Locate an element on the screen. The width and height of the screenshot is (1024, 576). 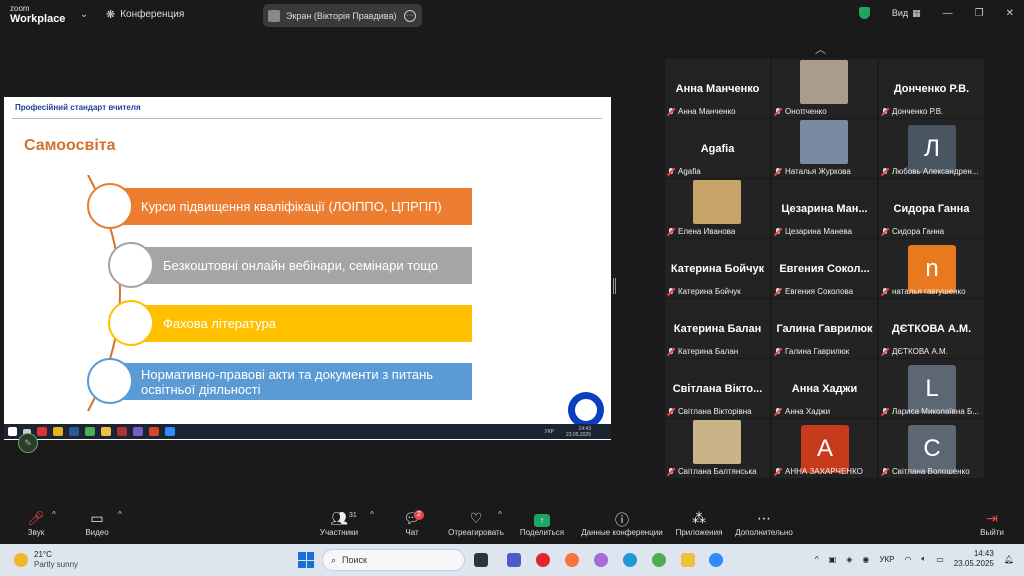
participant-display-name: Катерина Бойчук is located at coordinates (717, 269).